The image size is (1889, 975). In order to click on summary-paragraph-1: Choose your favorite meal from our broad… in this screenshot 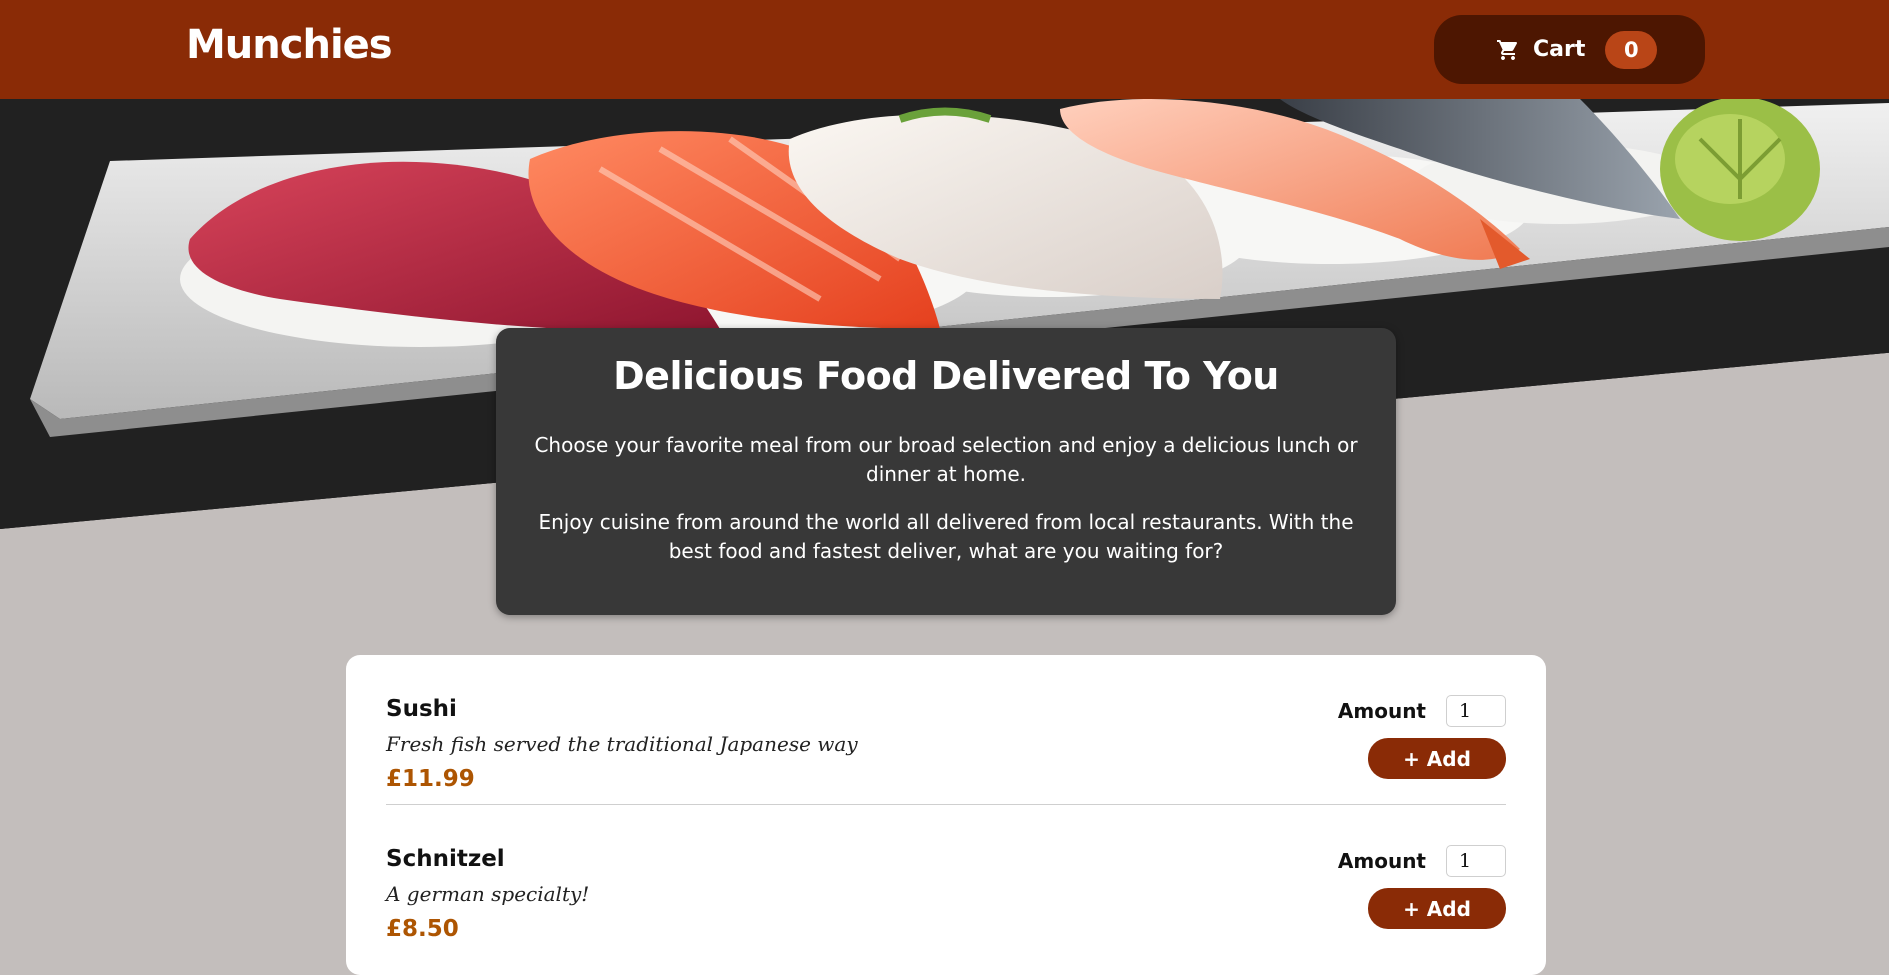, I will do `click(946, 459)`.